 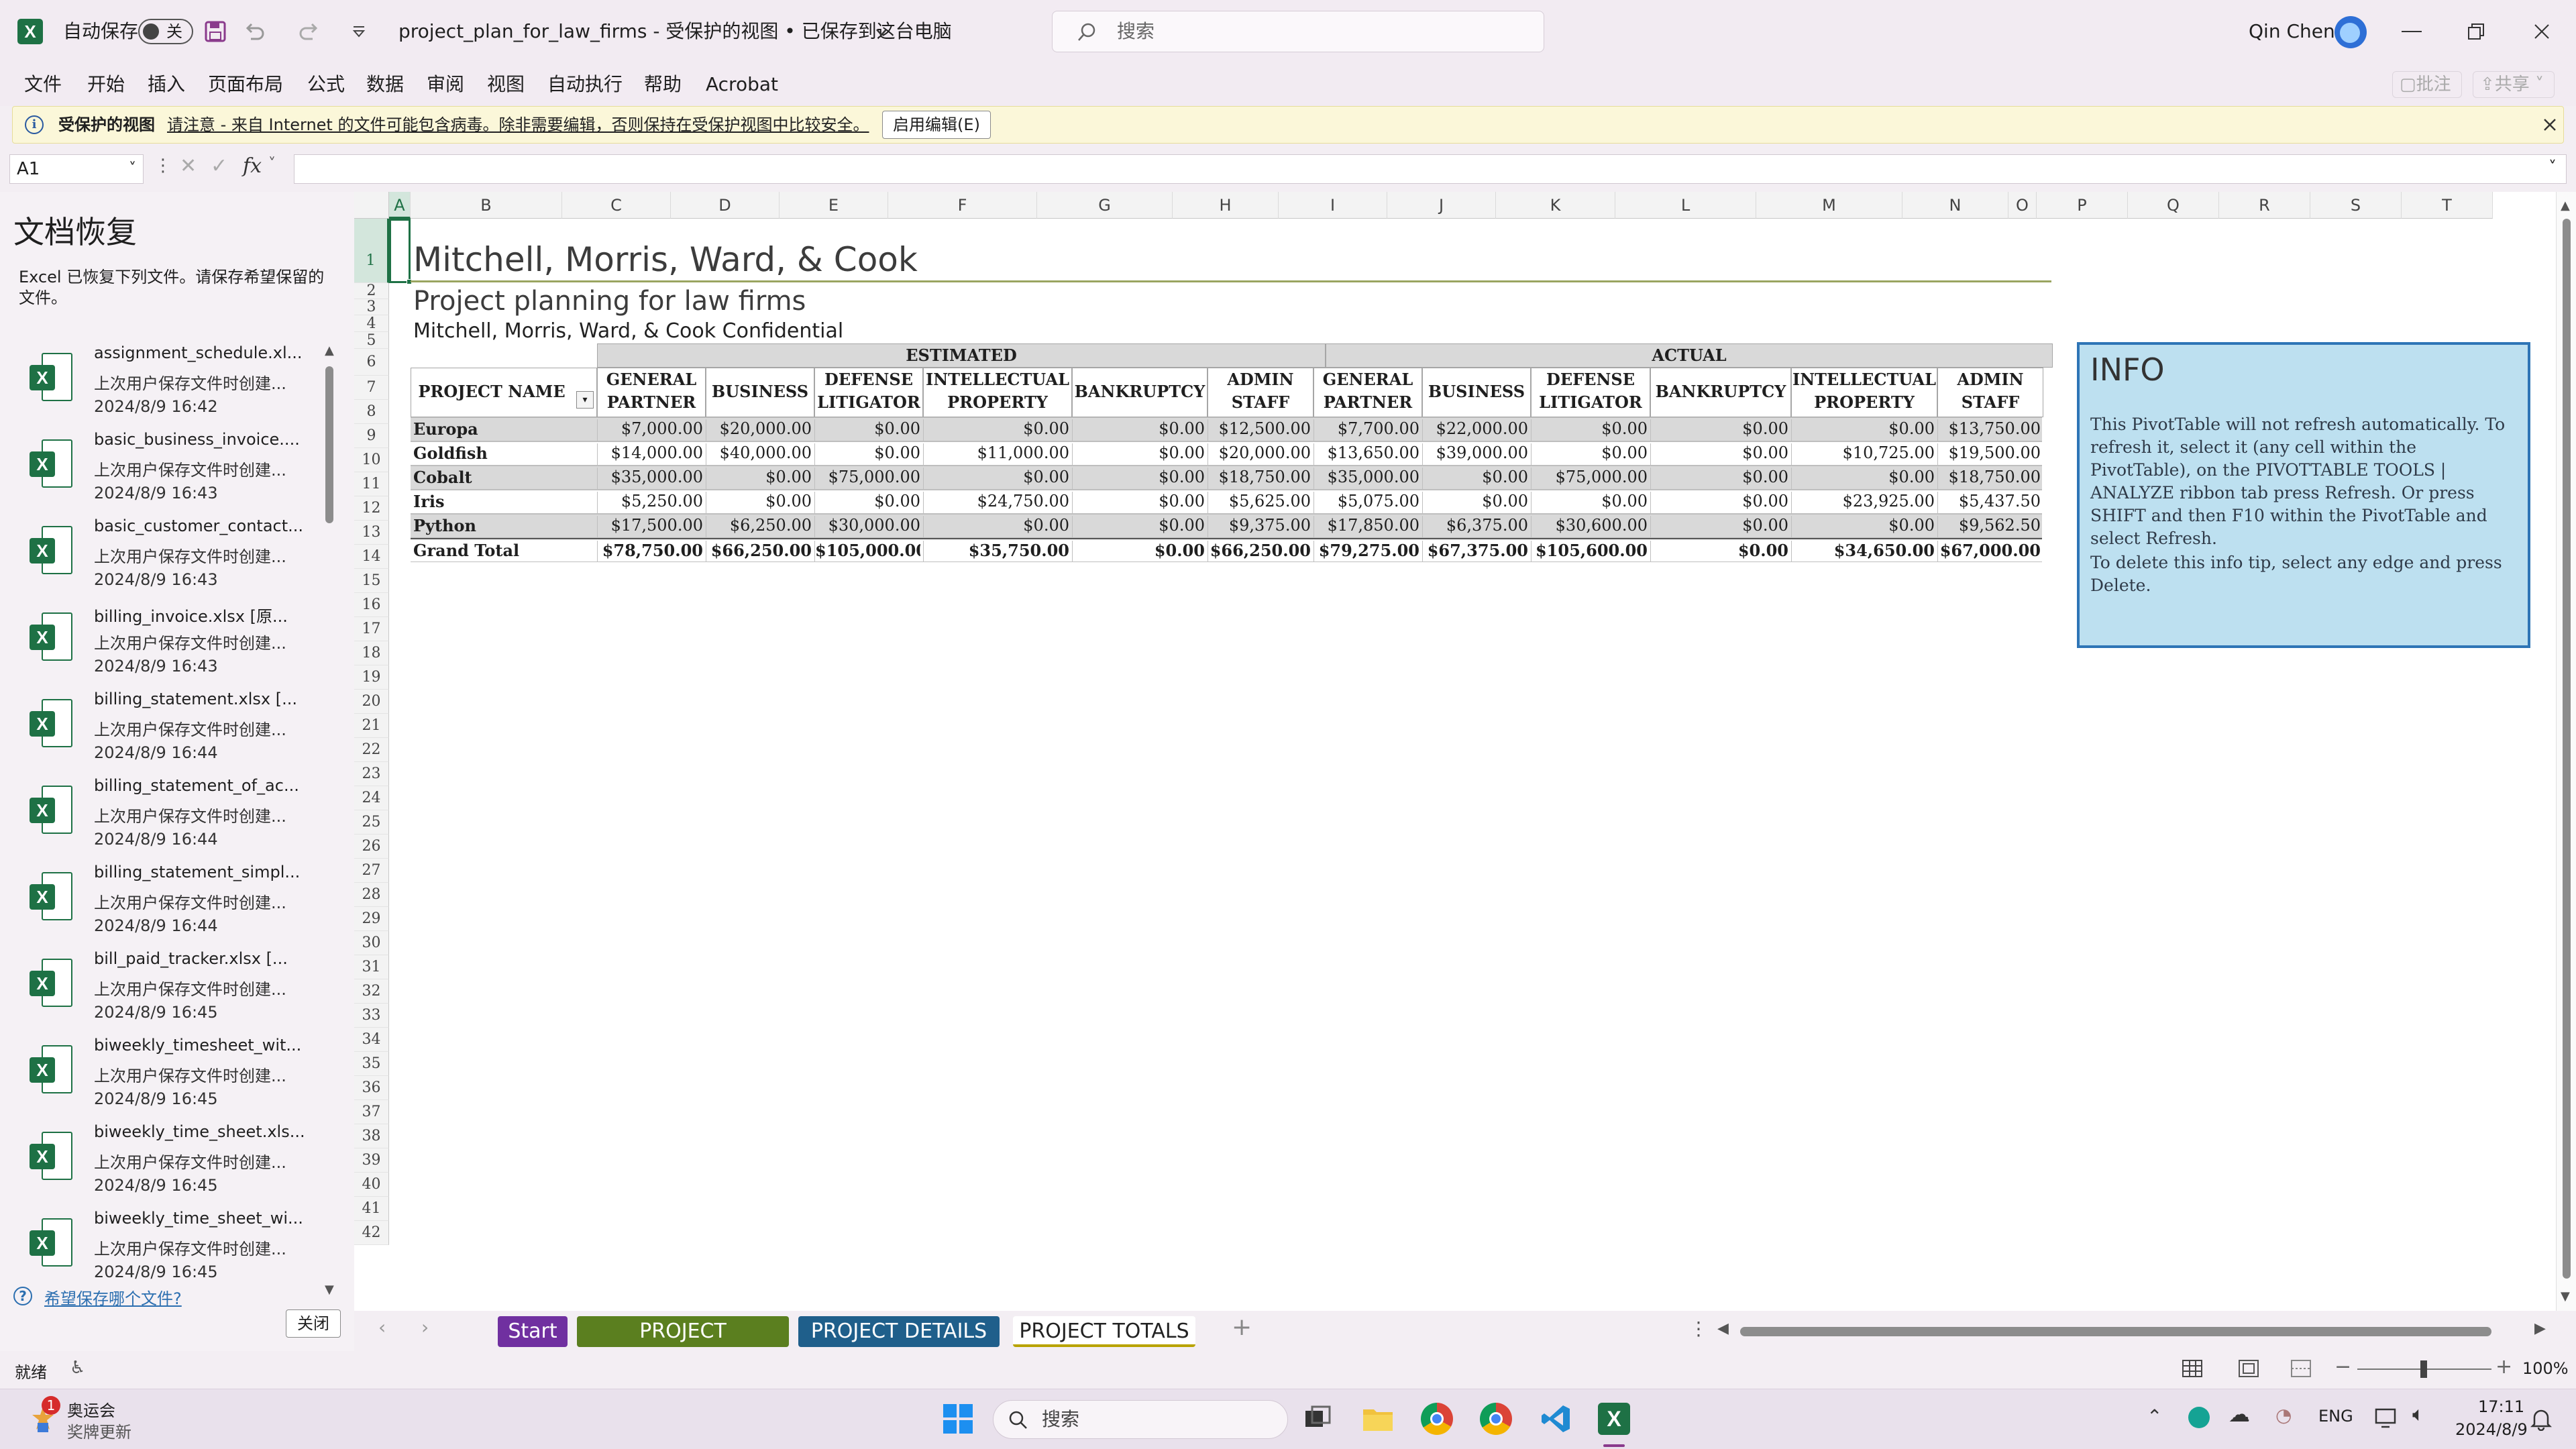 What do you see at coordinates (371, 653) in the screenshot?
I see `row-header: 18` at bounding box center [371, 653].